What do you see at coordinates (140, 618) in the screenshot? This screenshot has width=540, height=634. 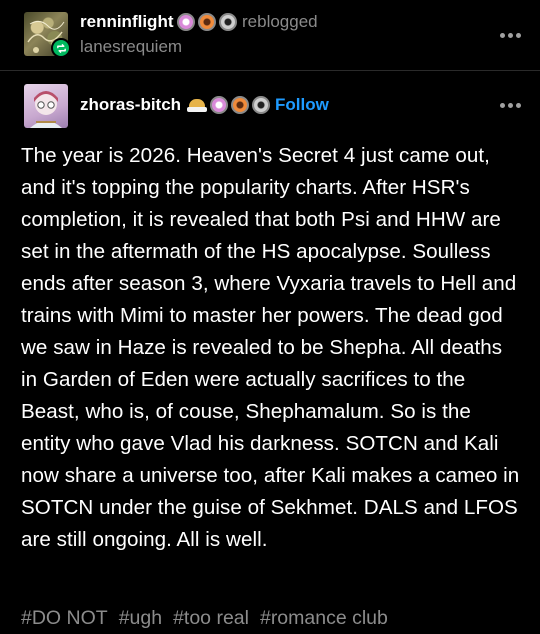 I see `tag: #ugh` at bounding box center [140, 618].